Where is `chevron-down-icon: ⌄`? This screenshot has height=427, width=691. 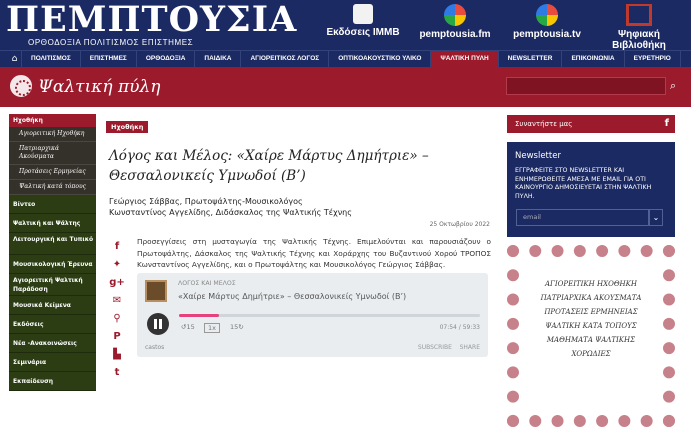
chevron-down-icon: ⌄ is located at coordinates (656, 217).